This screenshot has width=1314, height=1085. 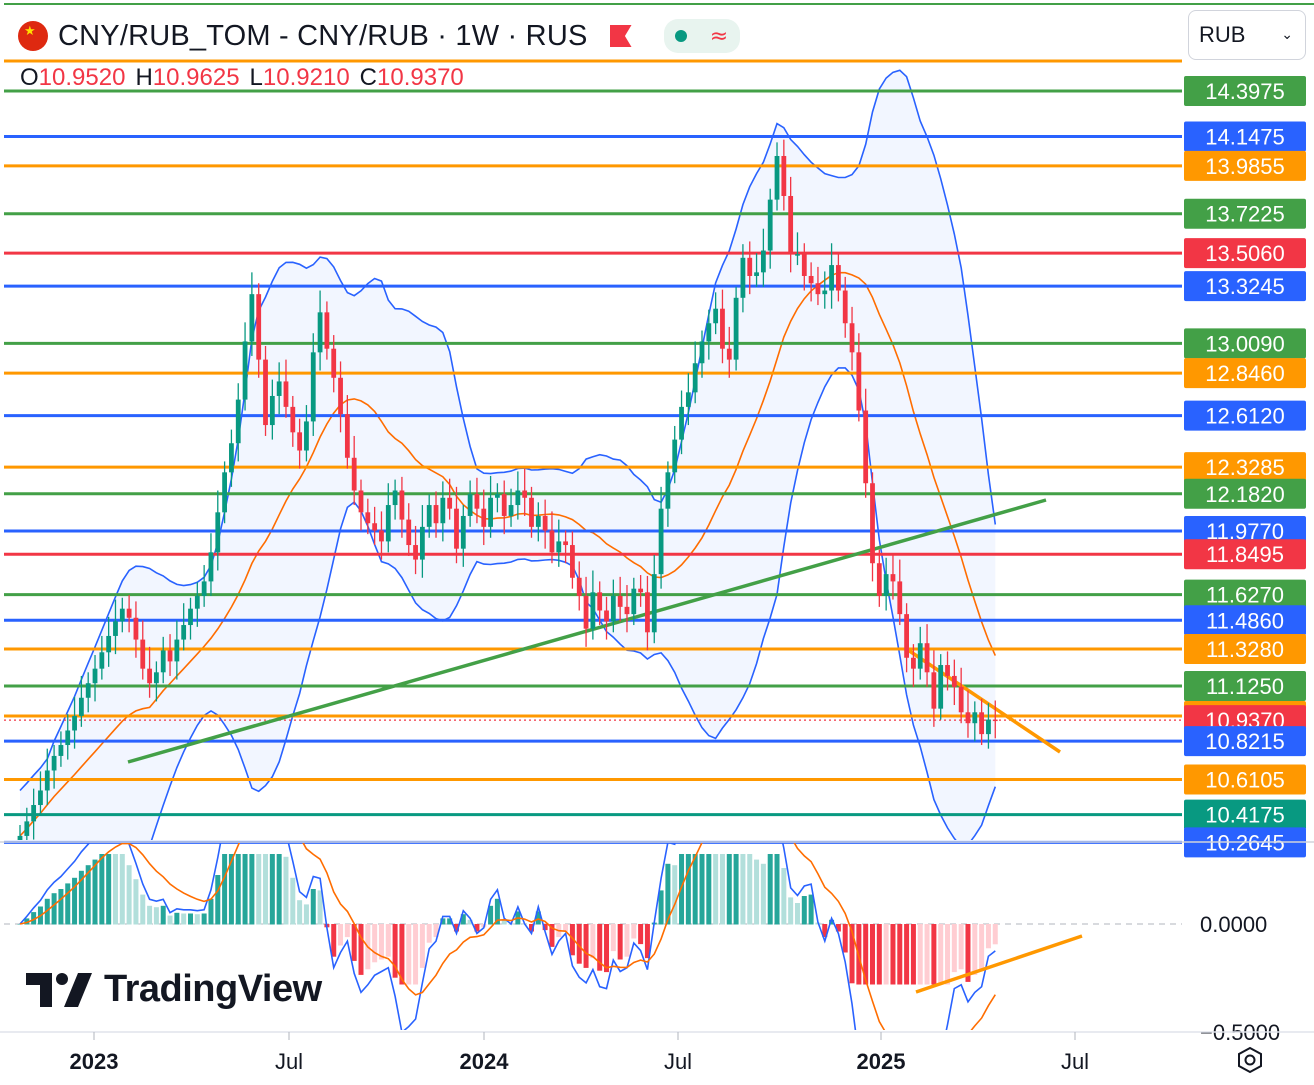 I want to click on price-label-7: 12.8460, so click(x=1245, y=373).